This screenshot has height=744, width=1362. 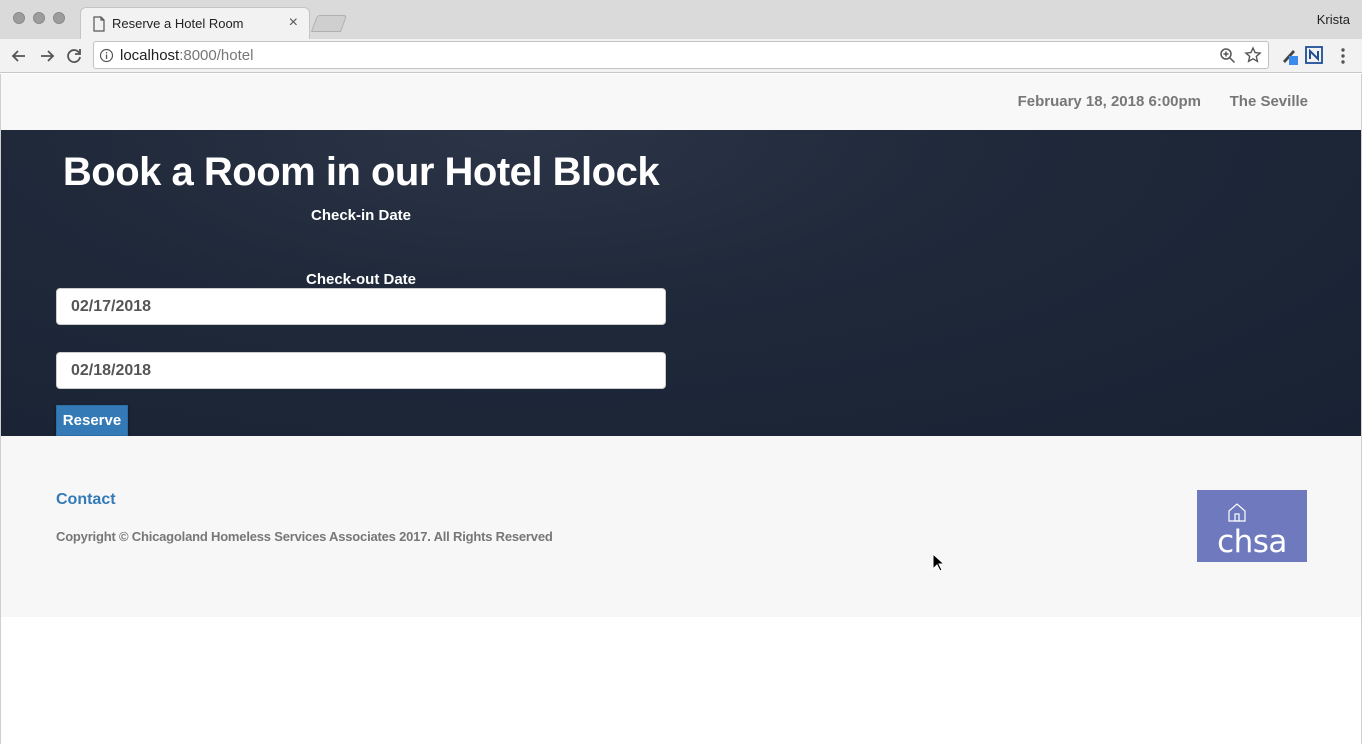 I want to click on star-icon, so click(x=1253, y=55).